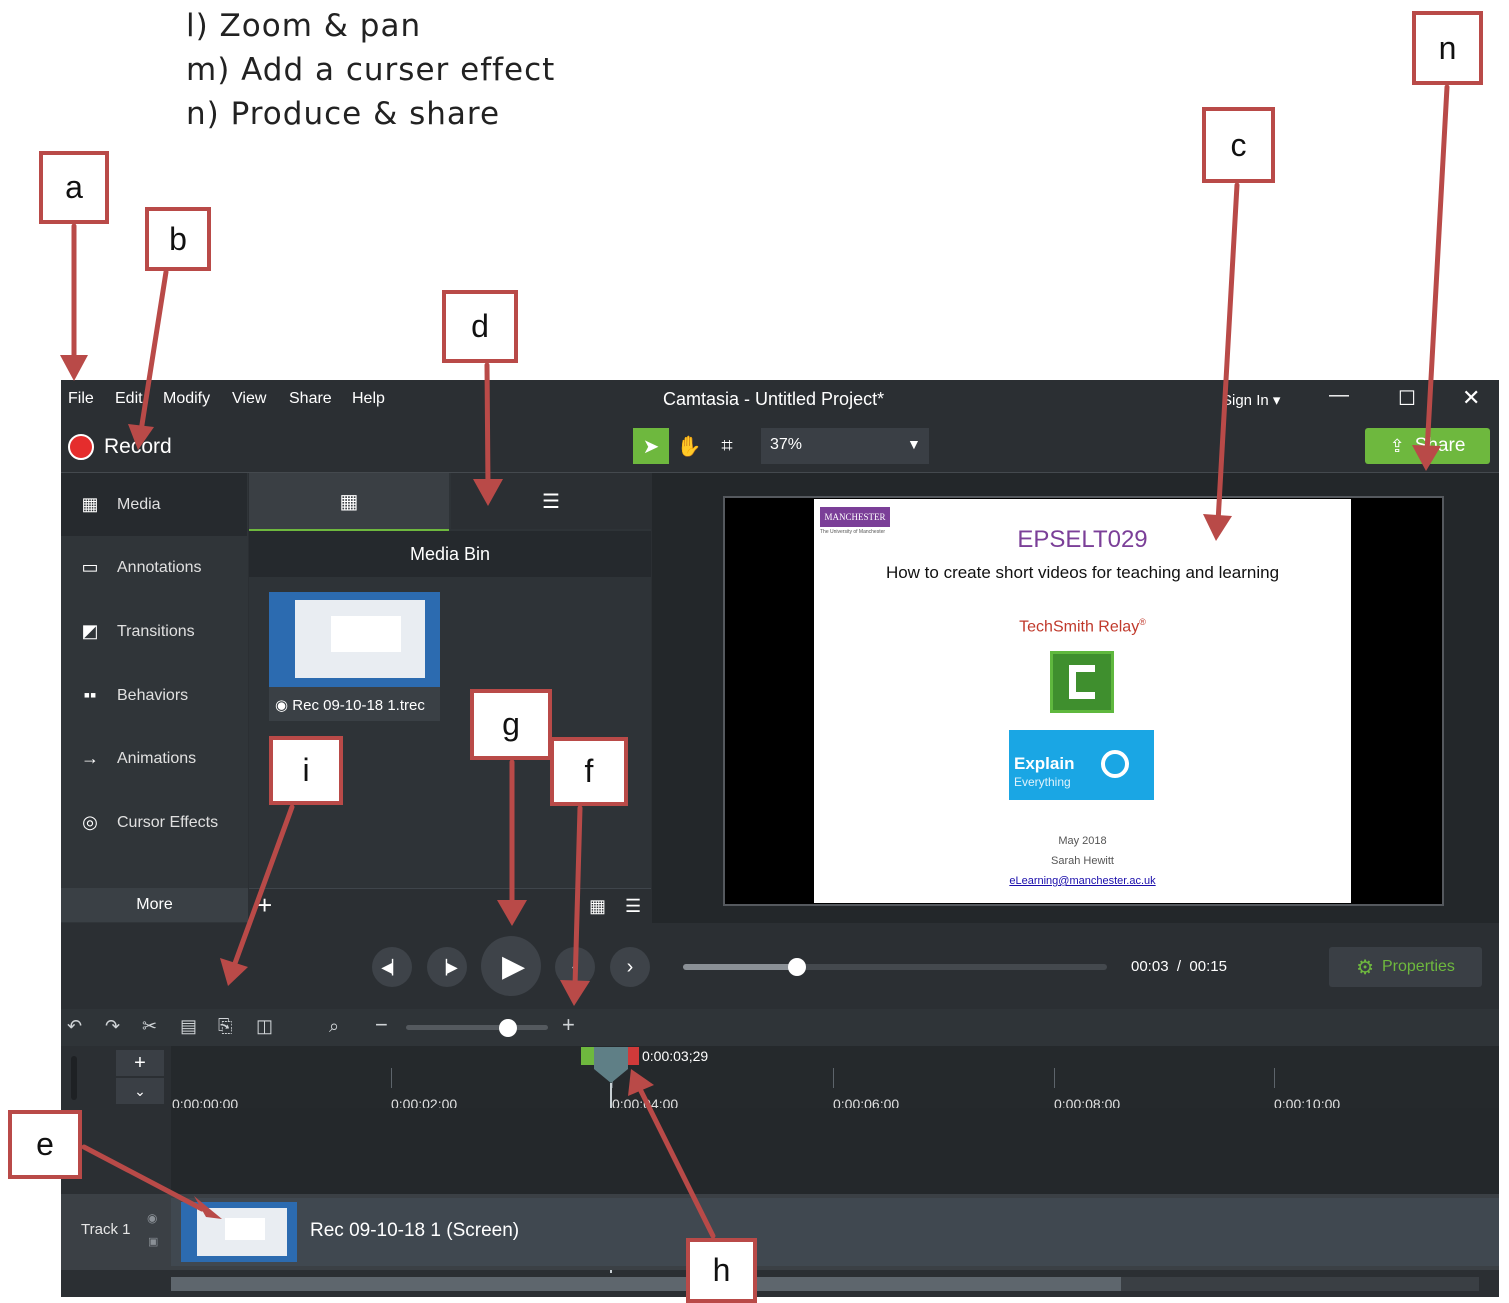 The image size is (1509, 1303). Describe the element at coordinates (487, 426) in the screenshot. I see `arrow-d` at that location.